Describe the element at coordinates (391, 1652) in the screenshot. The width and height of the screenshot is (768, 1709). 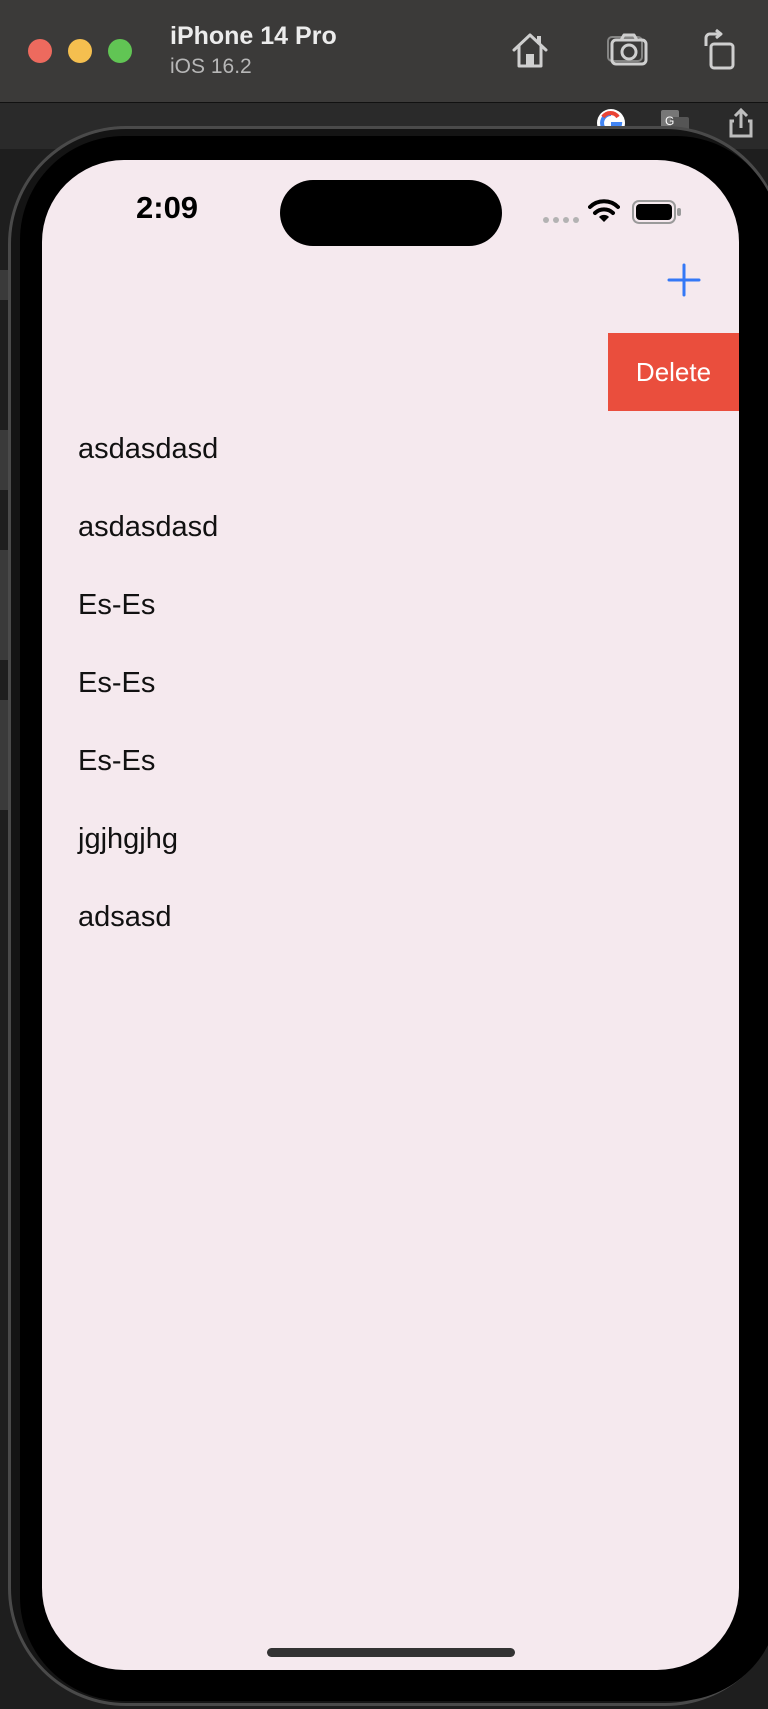
I see `home-indicator` at that location.